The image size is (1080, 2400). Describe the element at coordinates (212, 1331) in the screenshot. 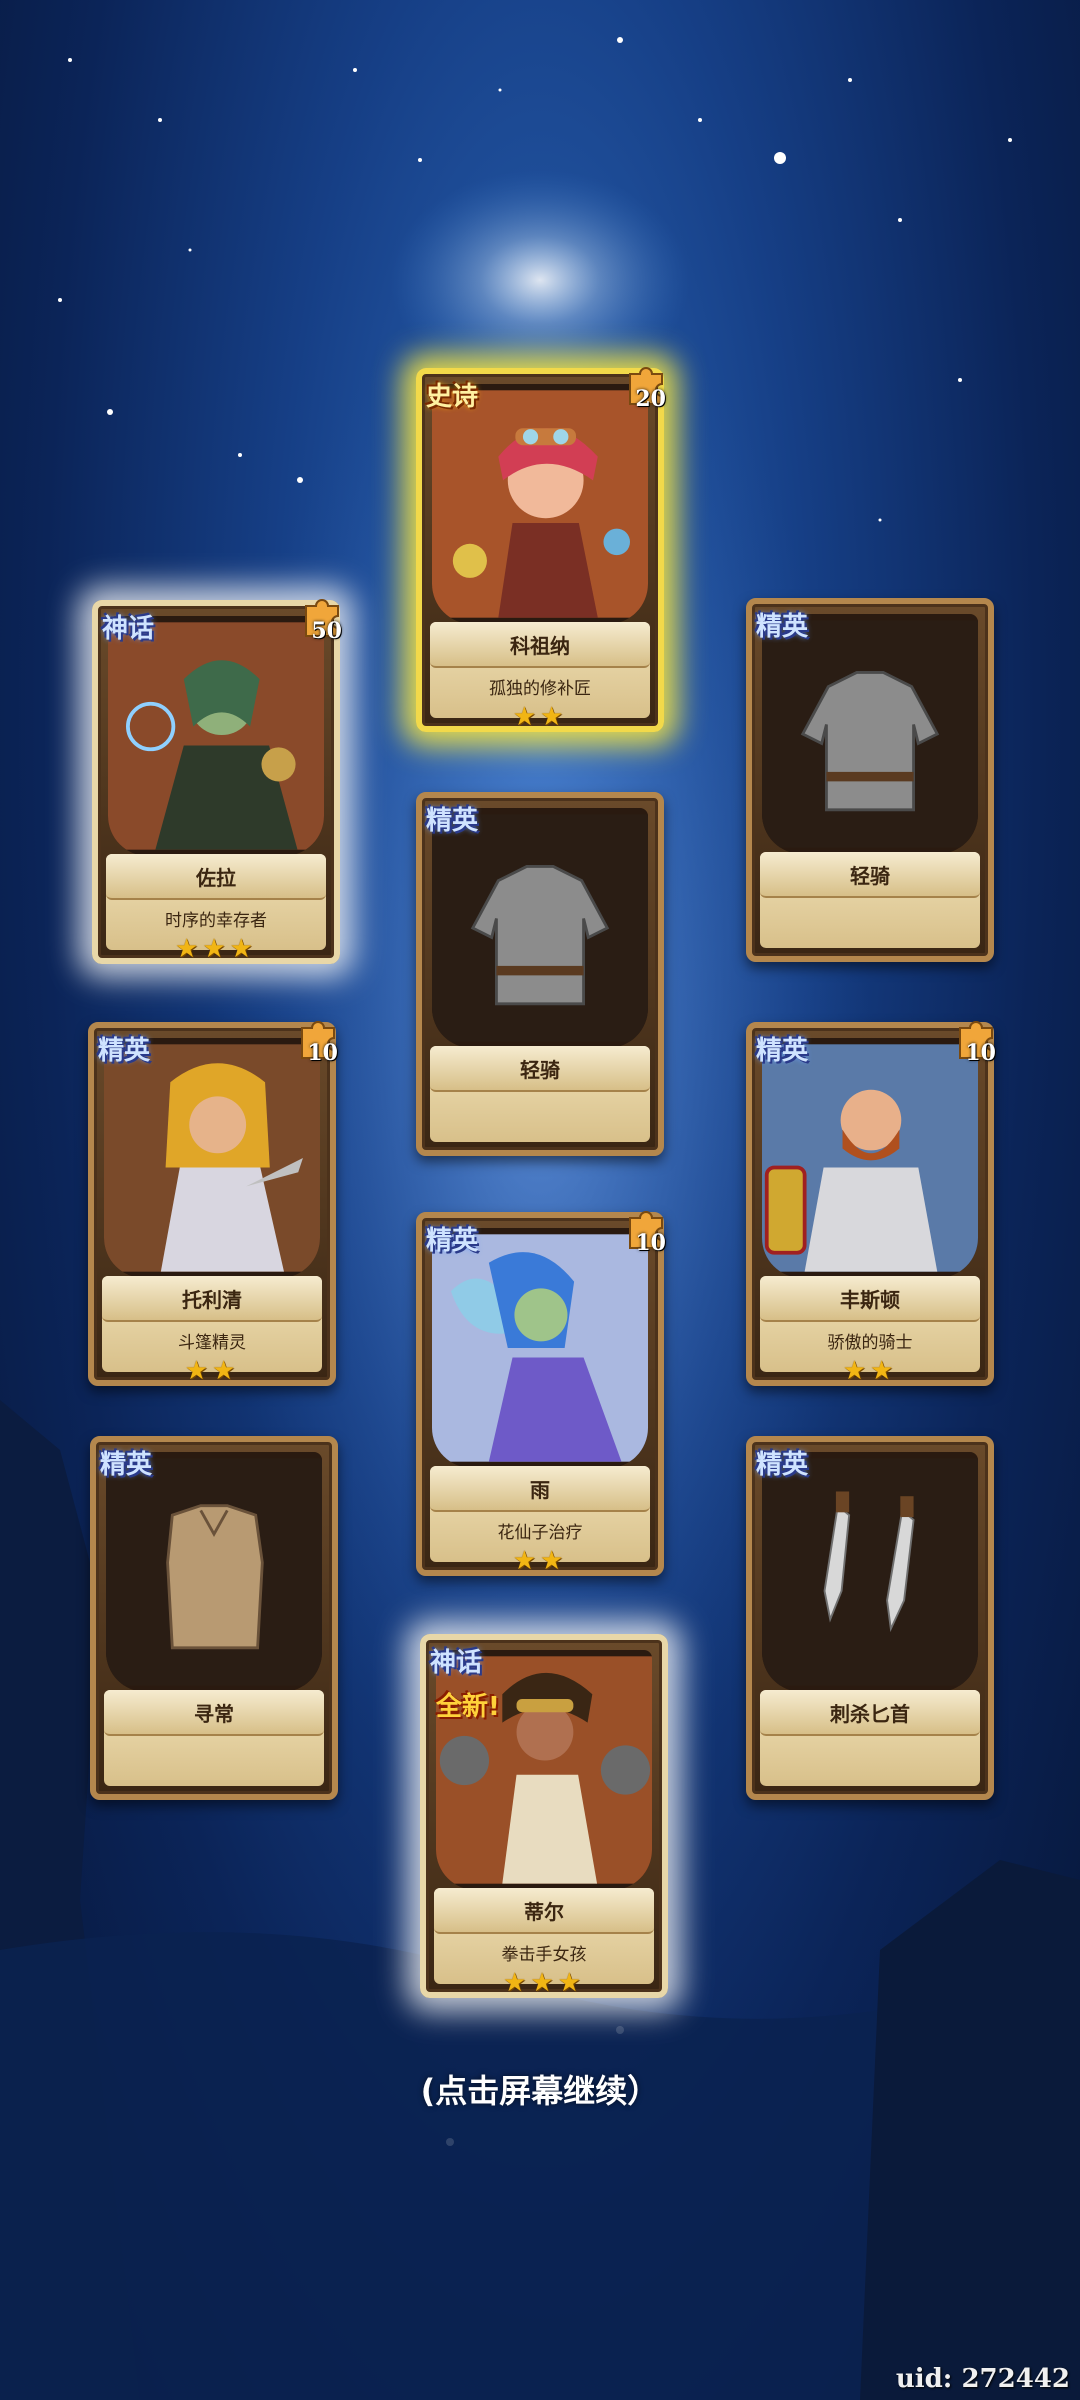

I see `nameplate: 托利清 斗篷精灵 ★★` at that location.